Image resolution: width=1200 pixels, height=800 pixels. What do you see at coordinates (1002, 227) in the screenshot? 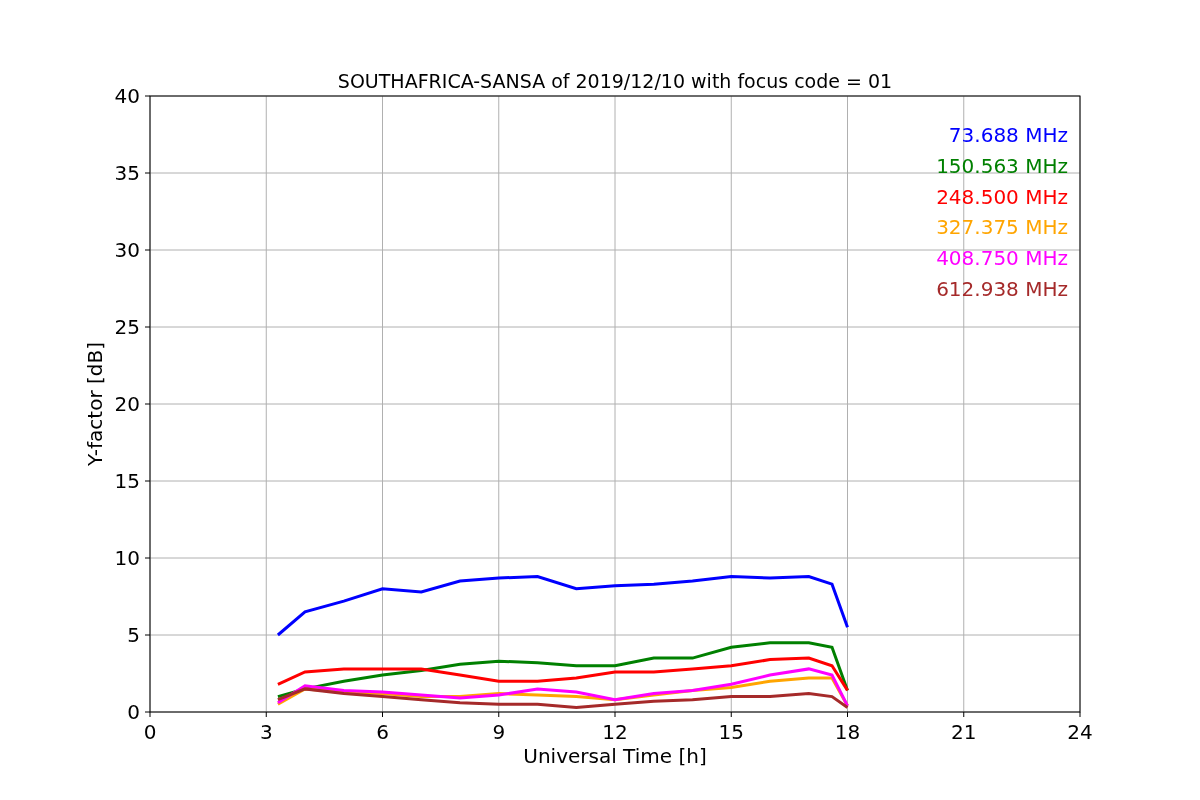
I see `legend-label: 327.375 MHz` at bounding box center [1002, 227].